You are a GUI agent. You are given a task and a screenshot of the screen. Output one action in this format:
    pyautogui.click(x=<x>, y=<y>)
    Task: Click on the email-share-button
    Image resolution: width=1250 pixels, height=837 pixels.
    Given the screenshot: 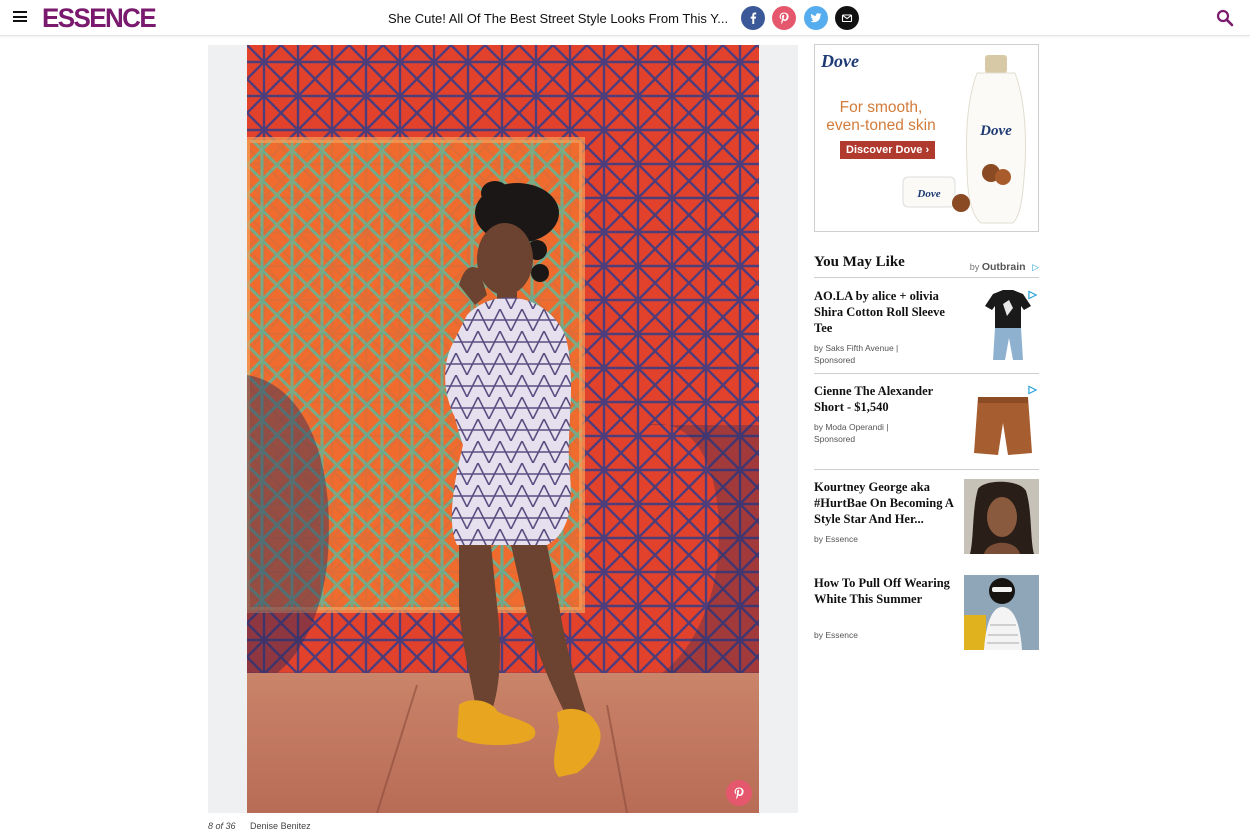 What is the action you would take?
    pyautogui.click(x=847, y=18)
    